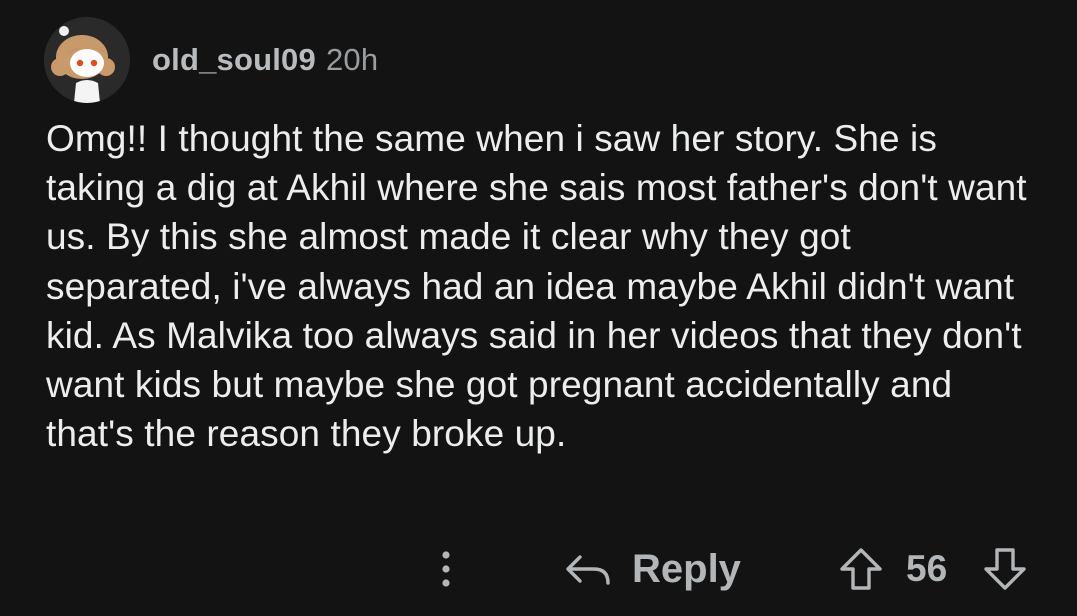 The height and width of the screenshot is (616, 1077). I want to click on upvote-arrow-icon, so click(861, 569).